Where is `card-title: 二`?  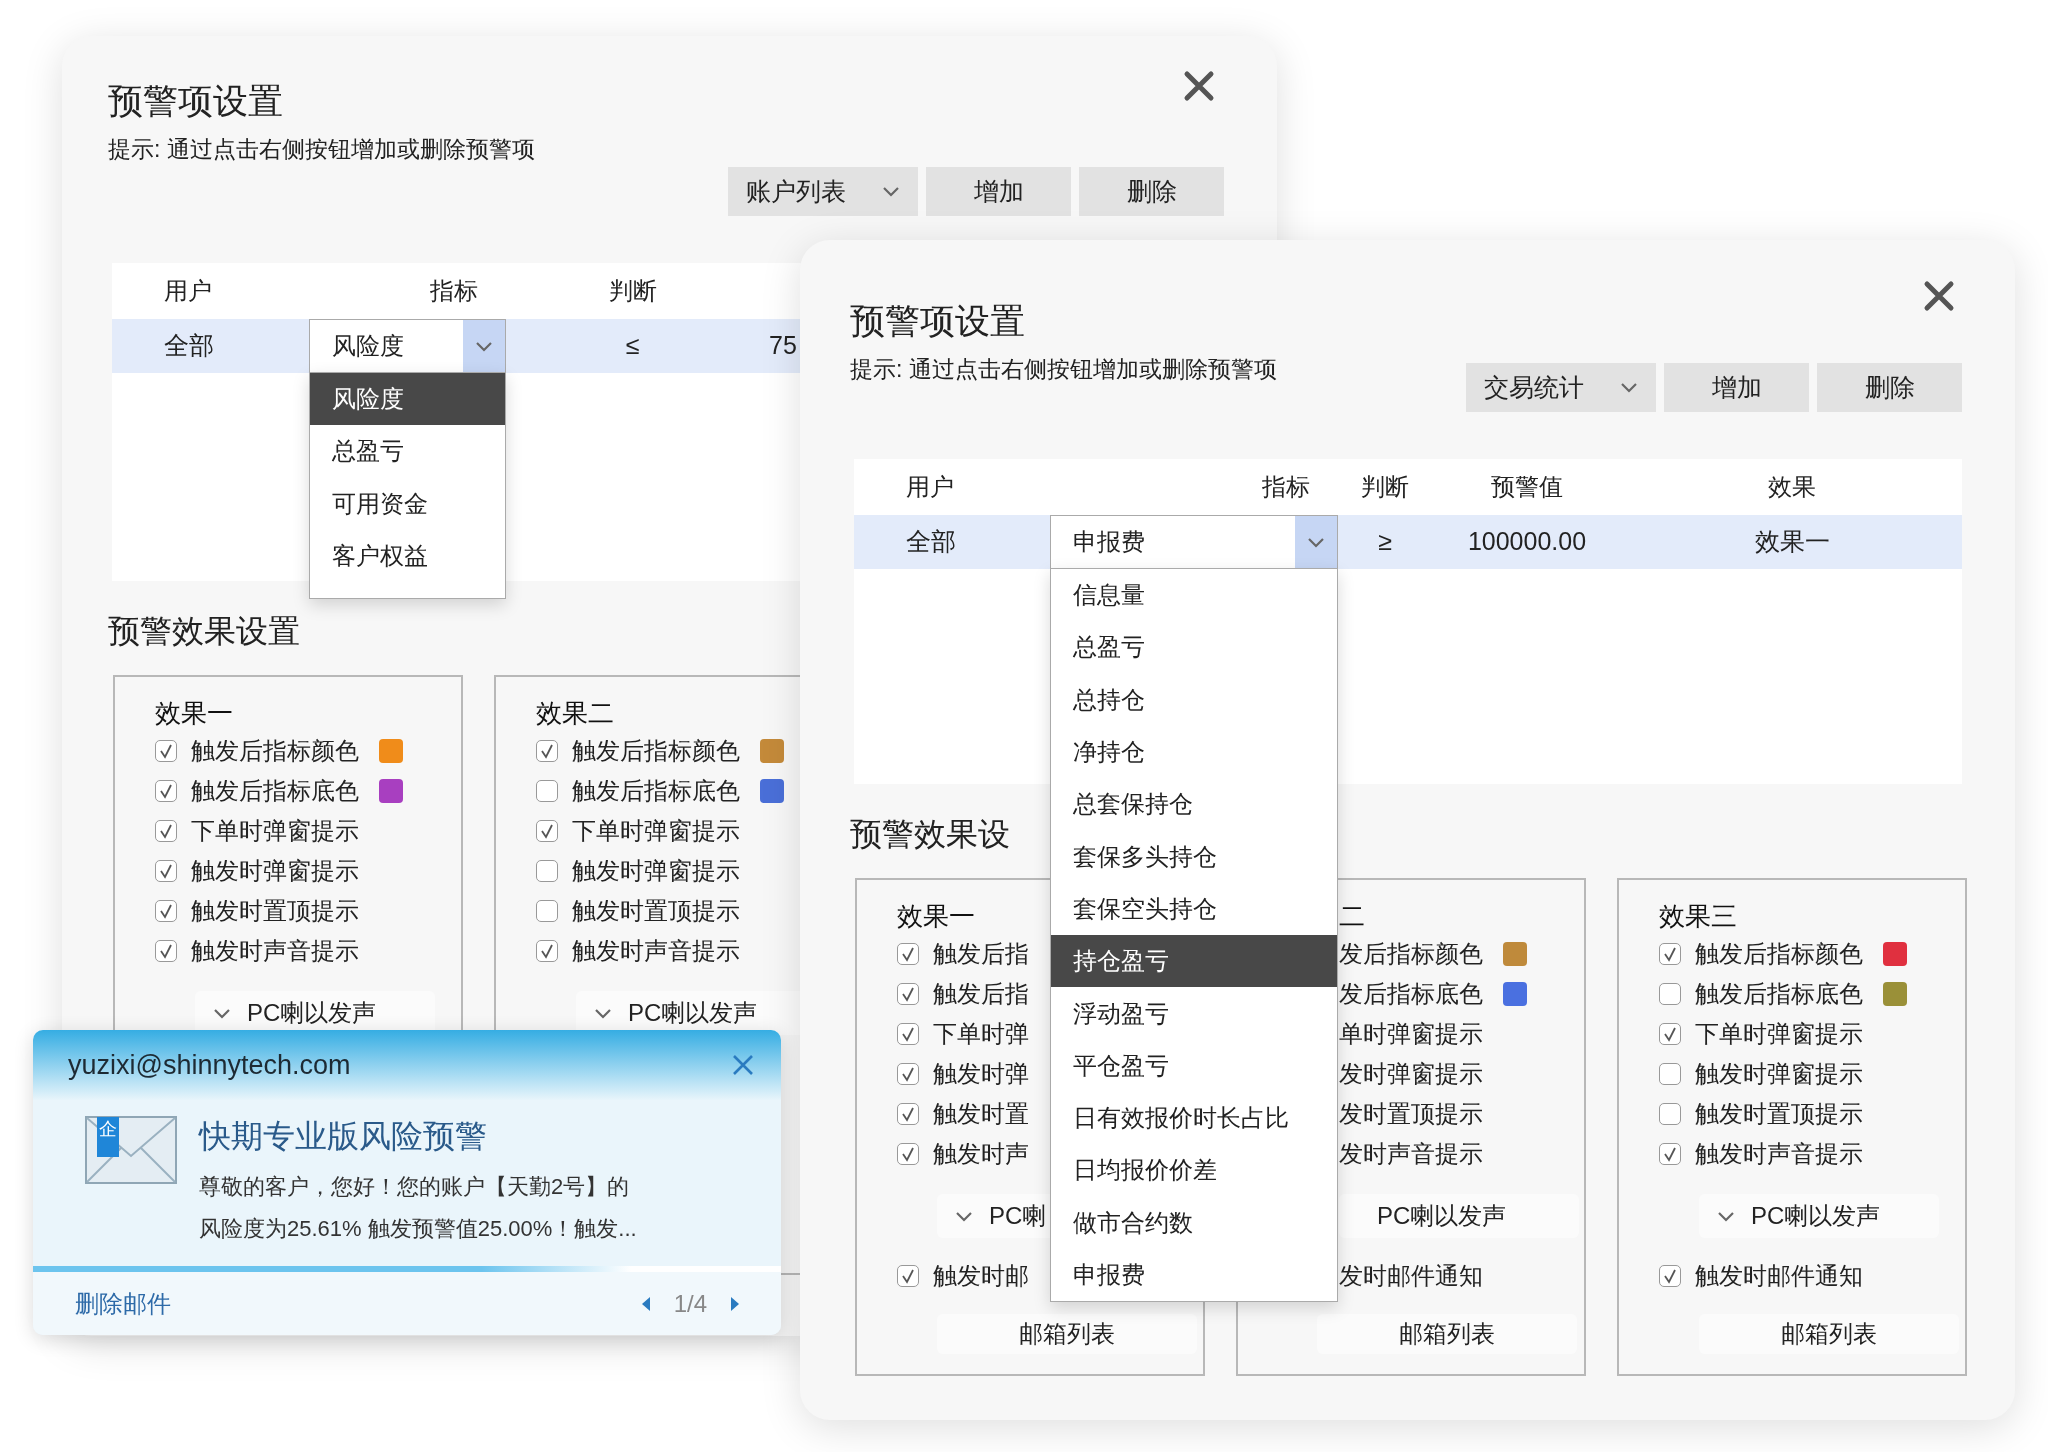
card-title: 二 is located at coordinates (1352, 916).